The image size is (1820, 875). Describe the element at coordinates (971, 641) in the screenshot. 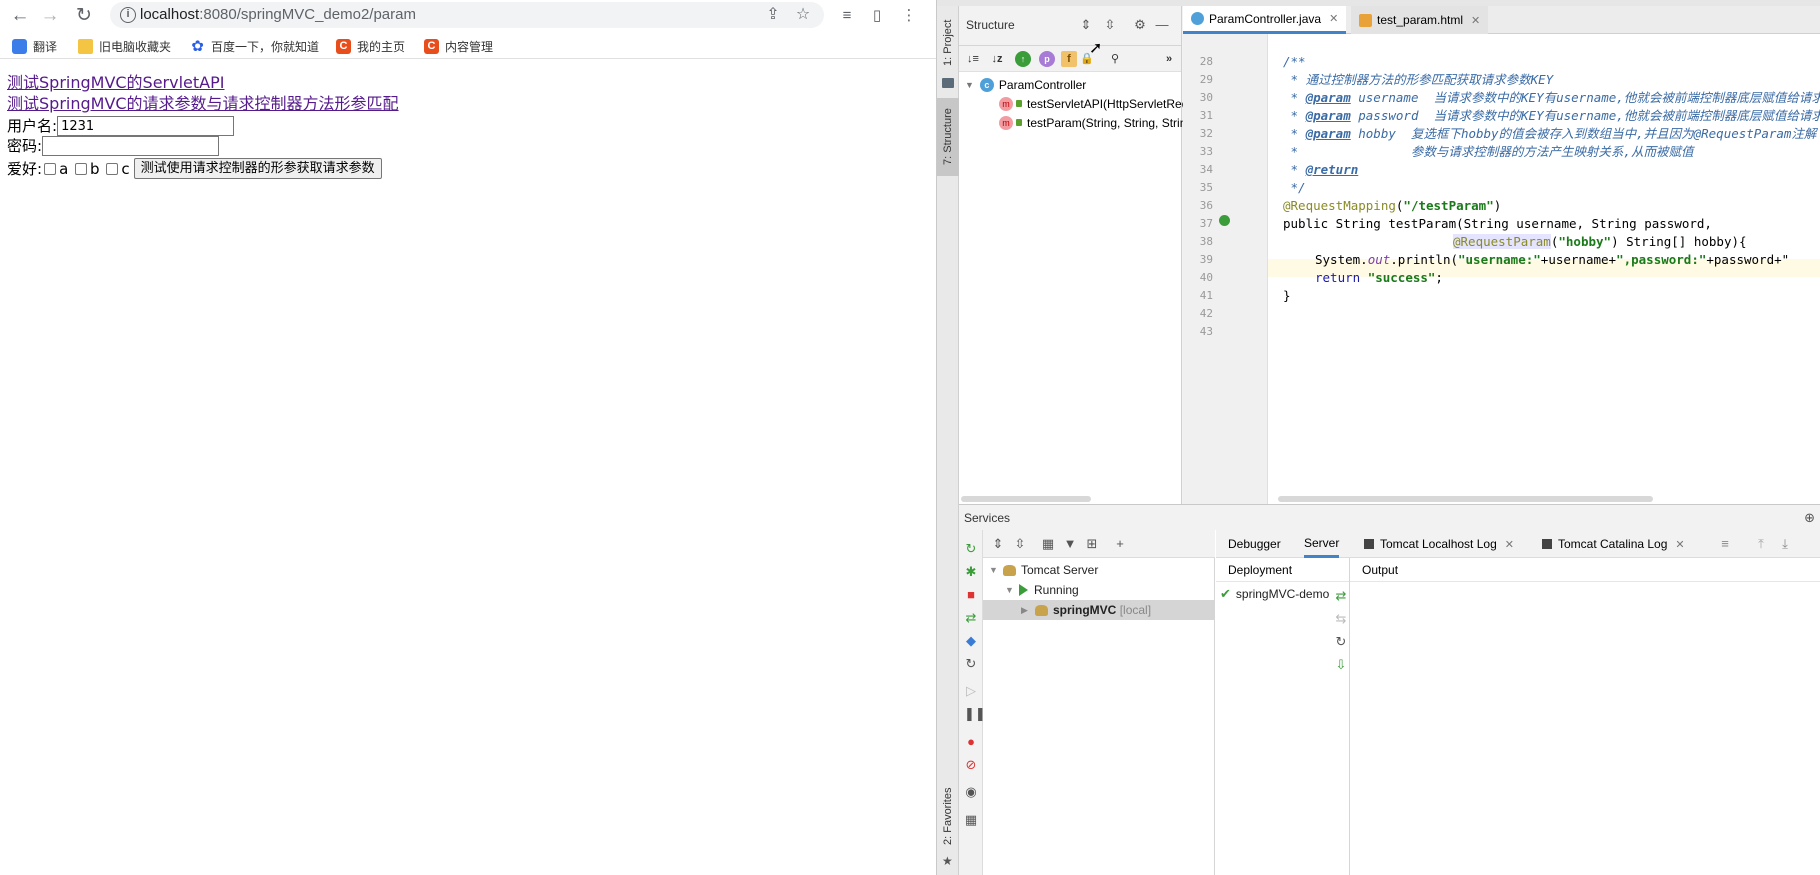

I see `build-icon: ◆` at that location.